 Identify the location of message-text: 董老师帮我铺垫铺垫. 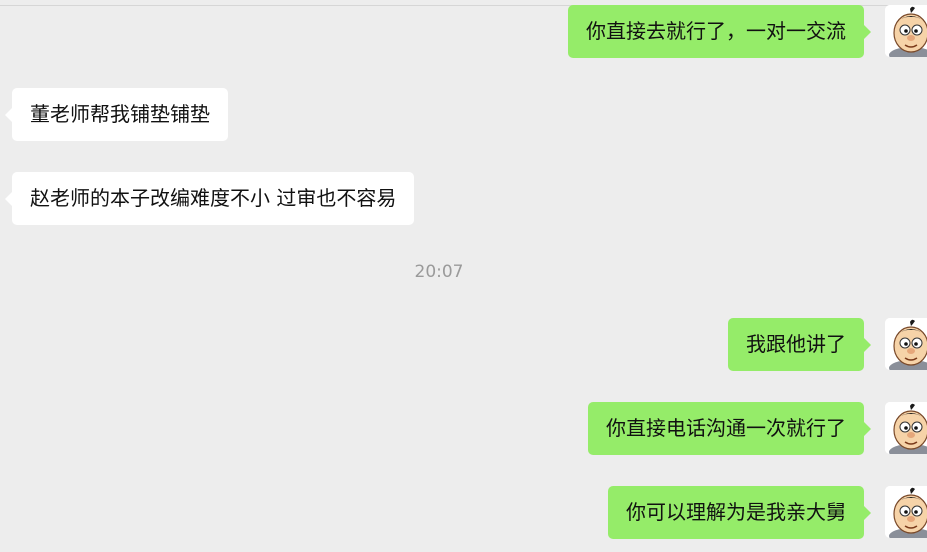
(120, 114).